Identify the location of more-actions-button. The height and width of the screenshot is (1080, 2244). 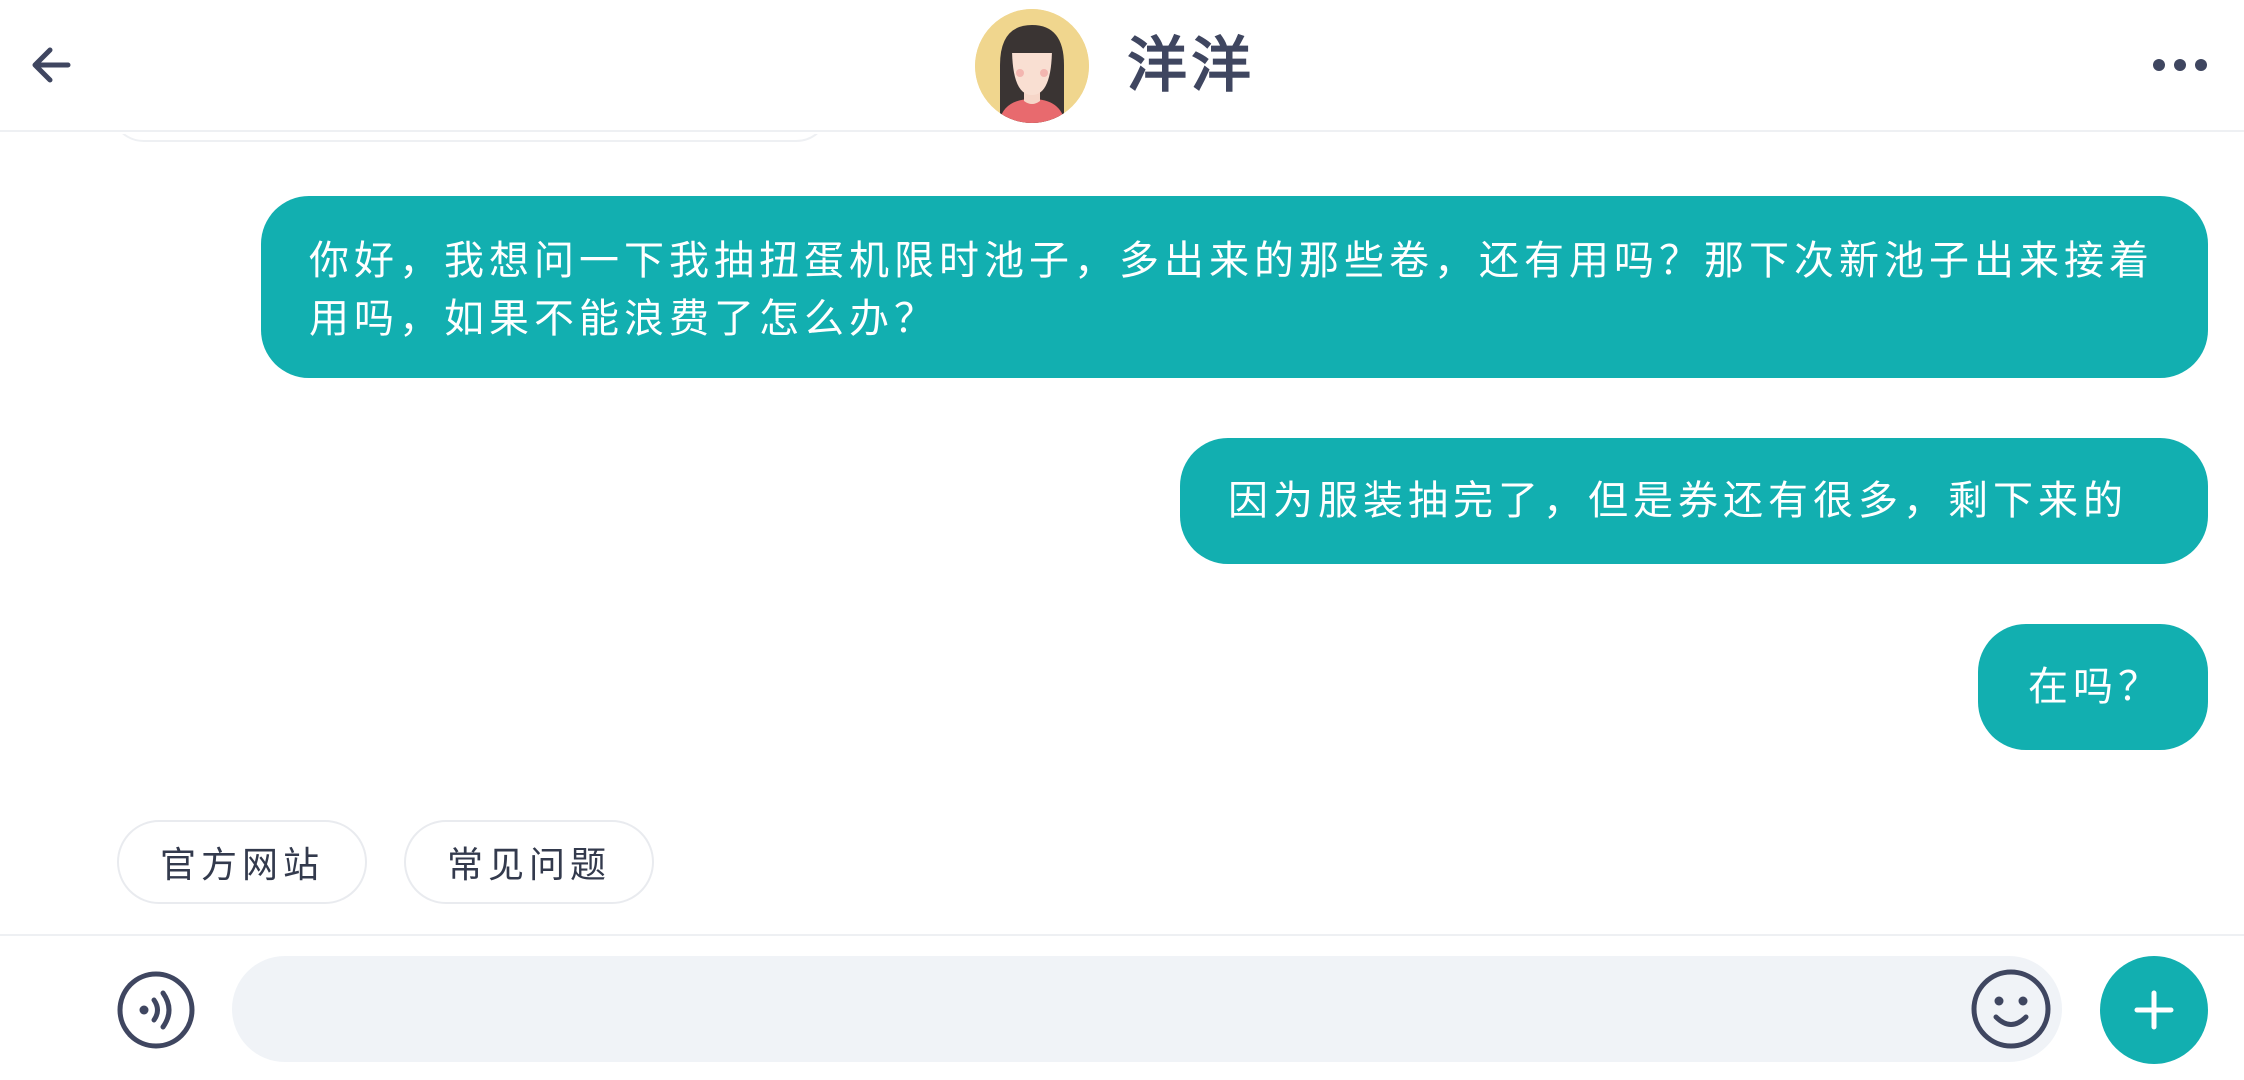
(2154, 1010).